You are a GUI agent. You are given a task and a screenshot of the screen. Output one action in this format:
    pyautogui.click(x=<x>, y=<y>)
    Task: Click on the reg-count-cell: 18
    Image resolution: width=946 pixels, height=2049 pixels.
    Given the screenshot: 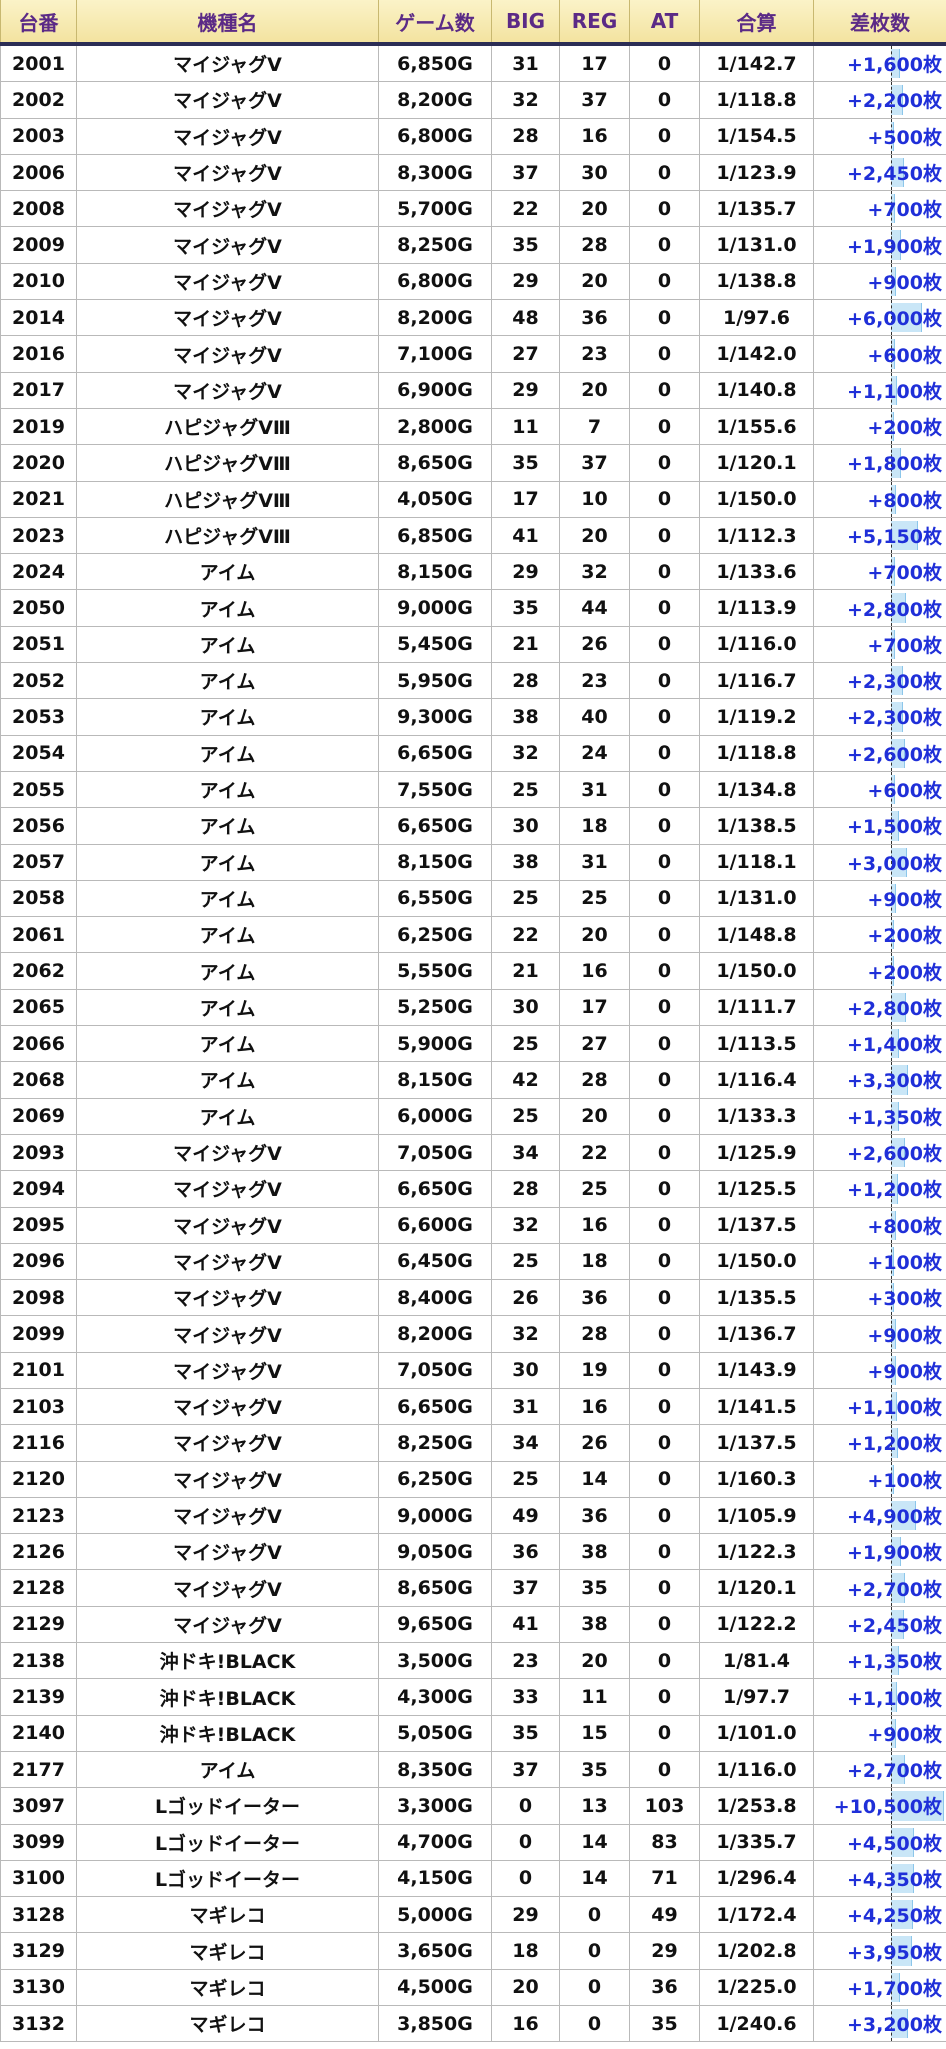 What is the action you would take?
    pyautogui.click(x=594, y=1261)
    